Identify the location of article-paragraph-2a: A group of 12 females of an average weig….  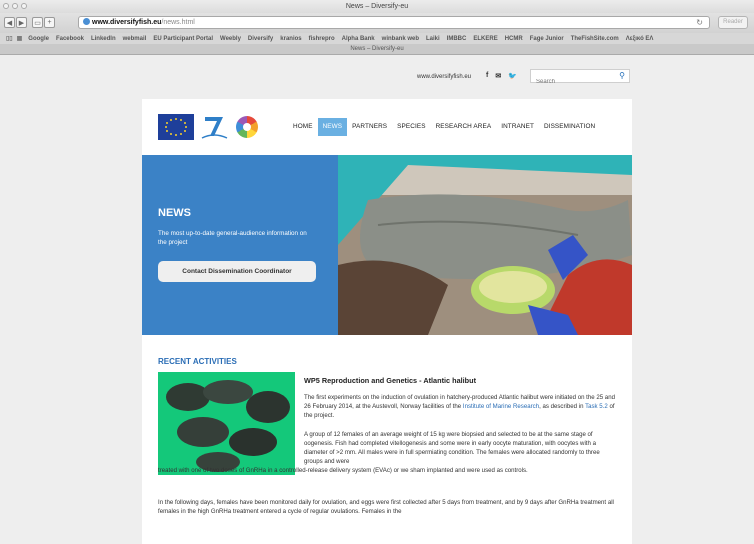
(452, 448).